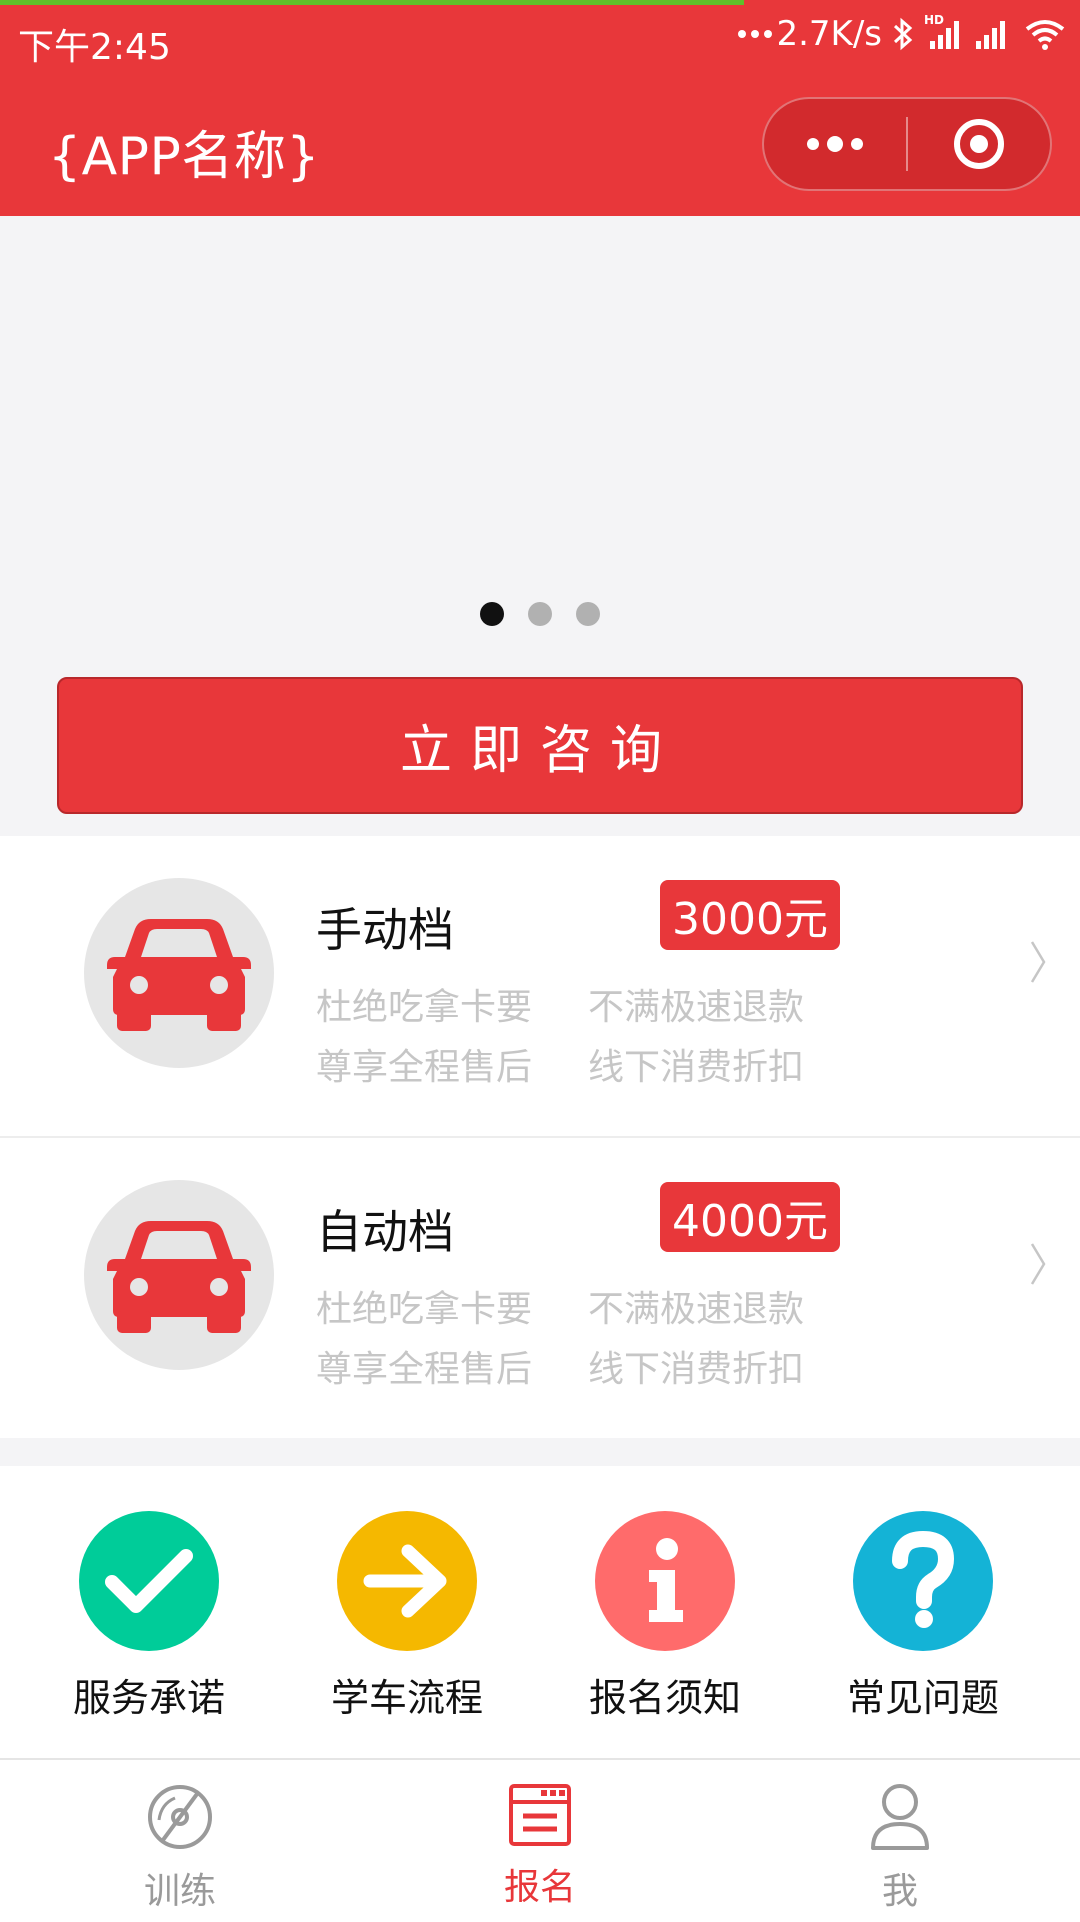  I want to click on network-speed: 2.7K/s, so click(810, 34).